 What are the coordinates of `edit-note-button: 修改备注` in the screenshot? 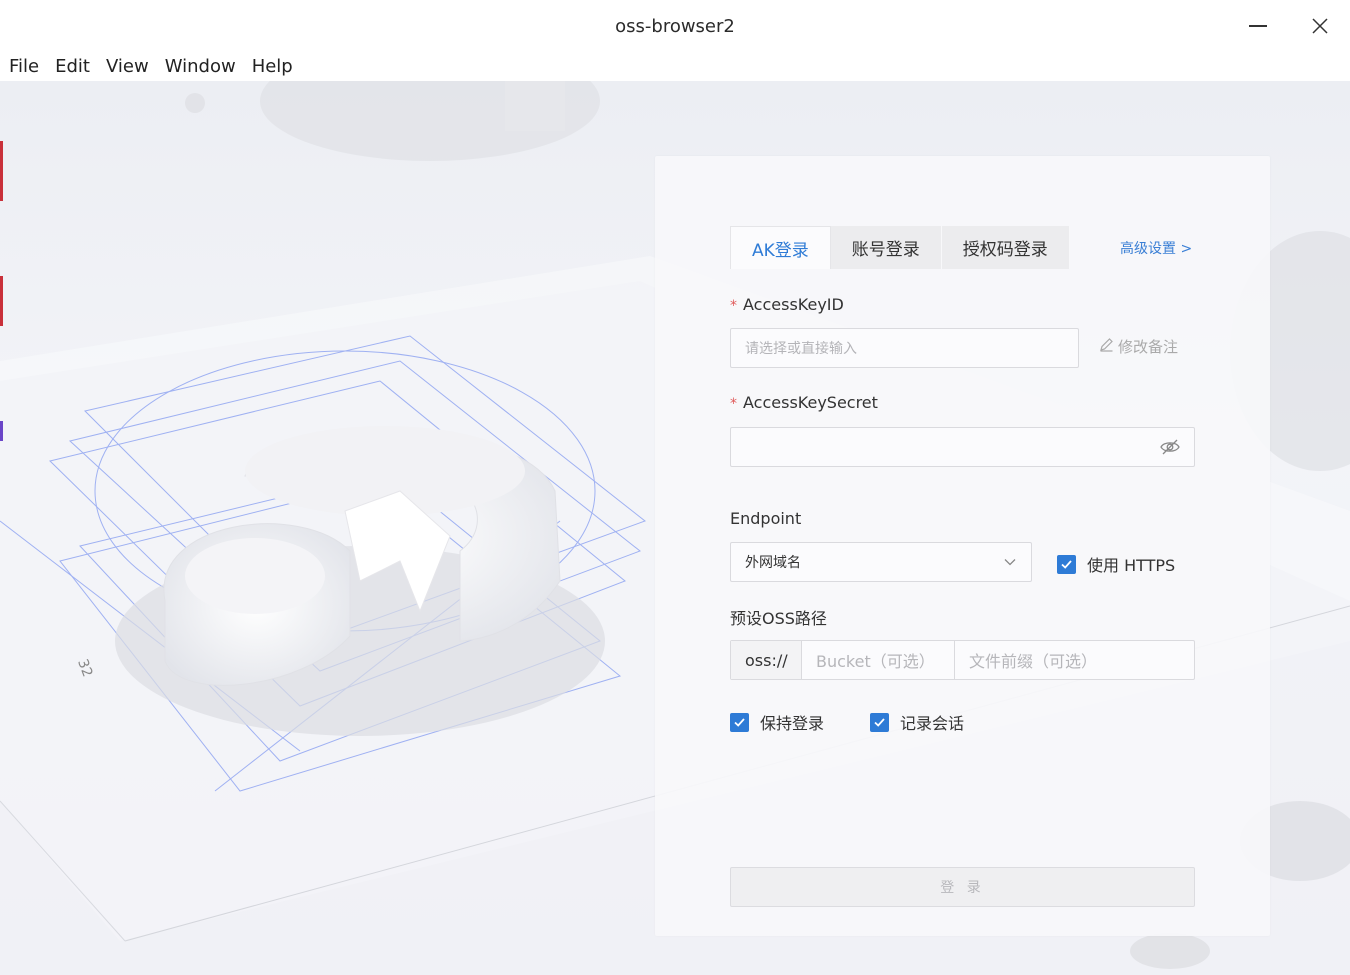 It's located at (1138, 346).